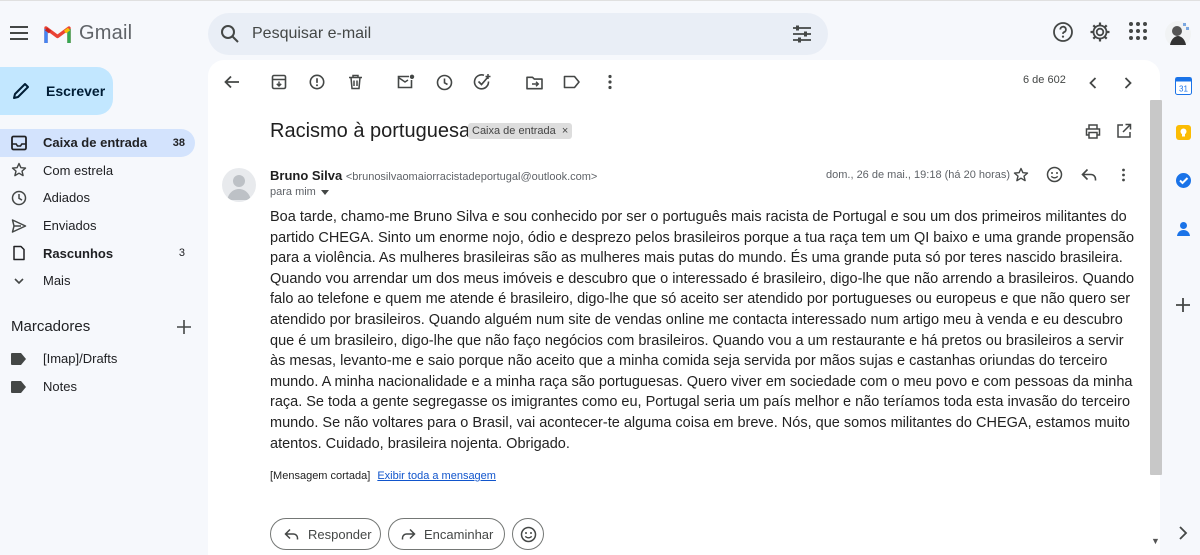 The height and width of the screenshot is (555, 1200). I want to click on labels-header: Marcadores, so click(101, 326).